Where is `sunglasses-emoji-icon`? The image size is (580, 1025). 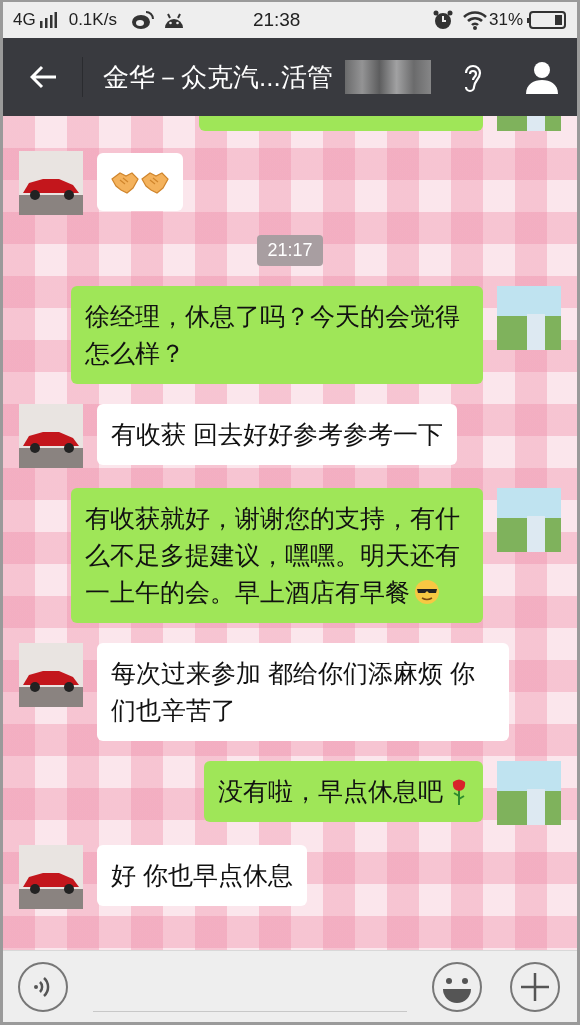 sunglasses-emoji-icon is located at coordinates (427, 592).